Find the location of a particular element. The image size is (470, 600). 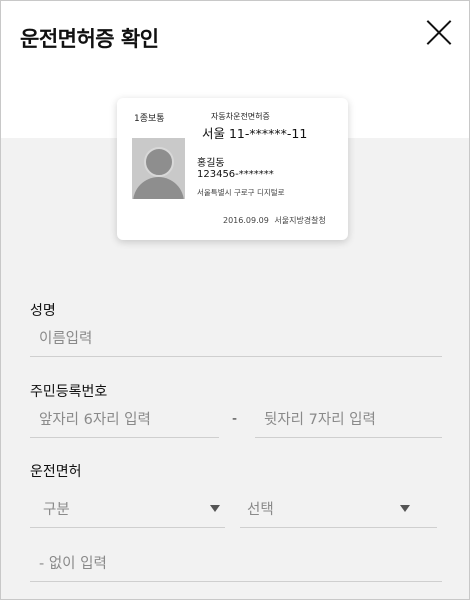

rrn-back-input: 뒷자리 7자리 입력 is located at coordinates (348, 421).